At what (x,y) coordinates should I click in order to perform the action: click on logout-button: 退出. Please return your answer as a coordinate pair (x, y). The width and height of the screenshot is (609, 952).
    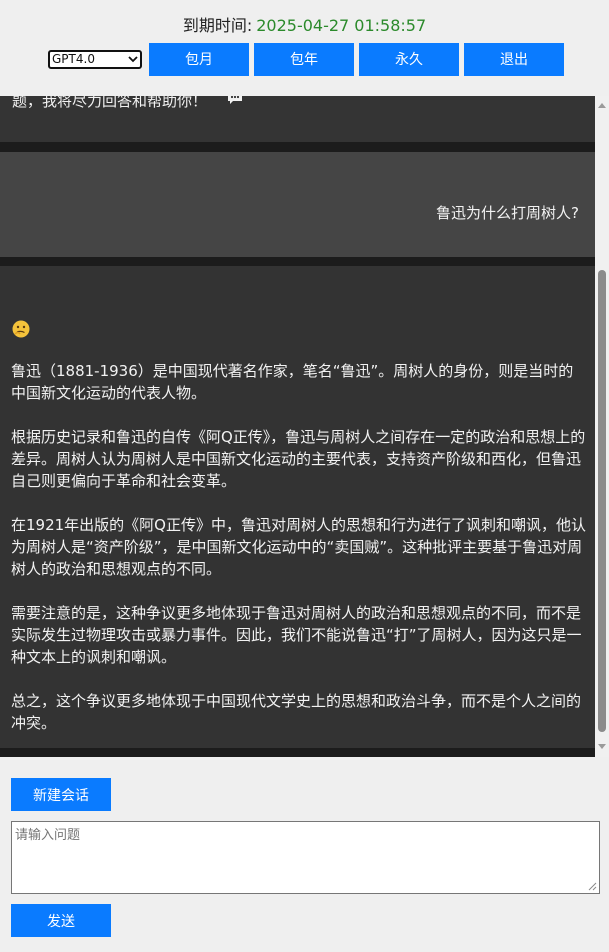
    Looking at the image, I should click on (514, 59).